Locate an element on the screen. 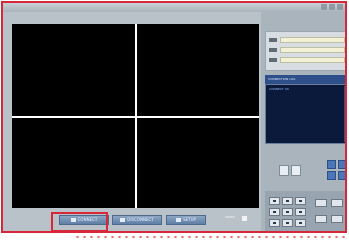  disconnect-icon is located at coordinates (123, 220).